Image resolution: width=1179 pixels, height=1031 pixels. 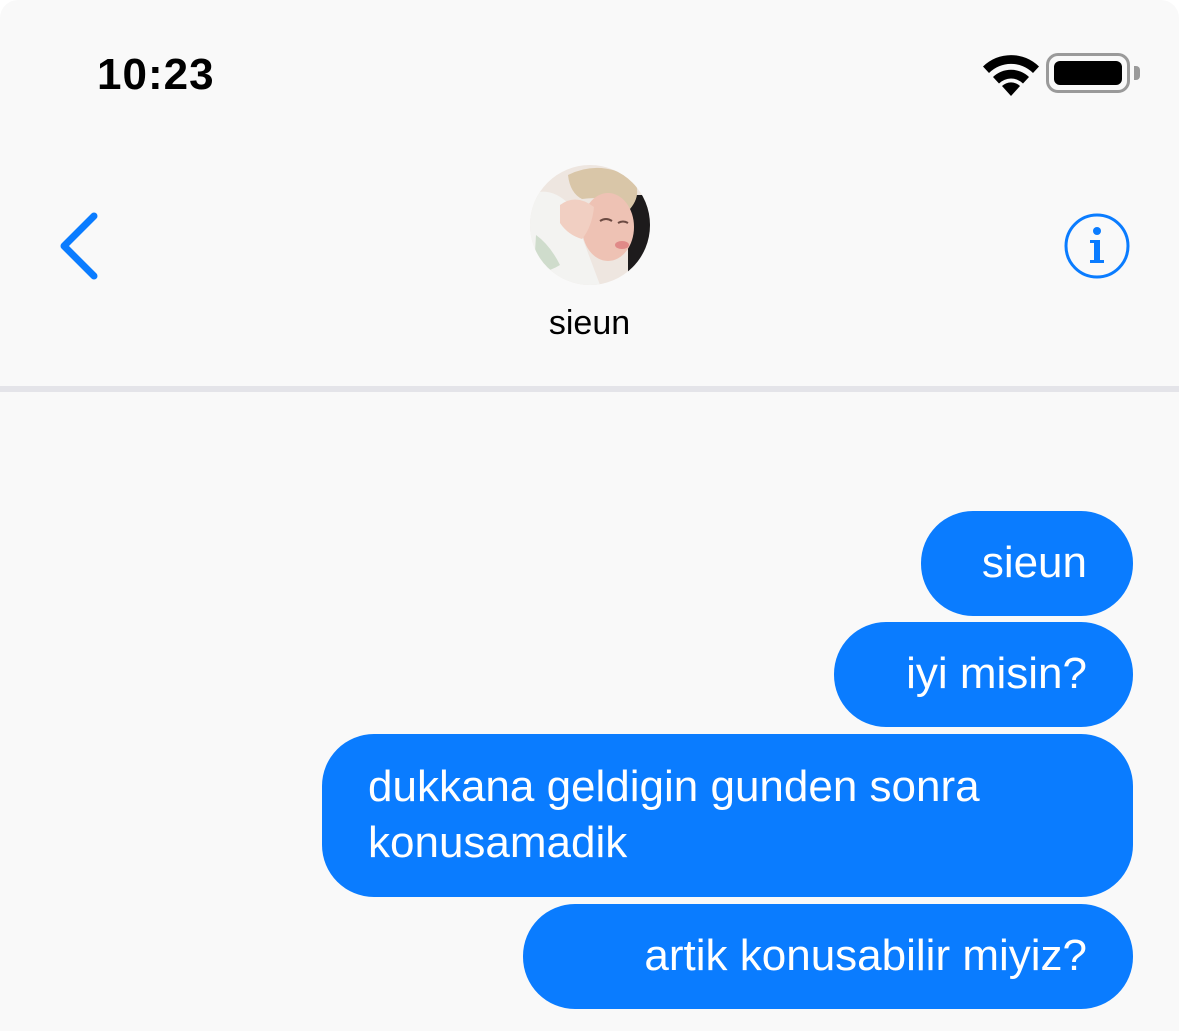 I want to click on battery-cap, so click(x=1137, y=73).